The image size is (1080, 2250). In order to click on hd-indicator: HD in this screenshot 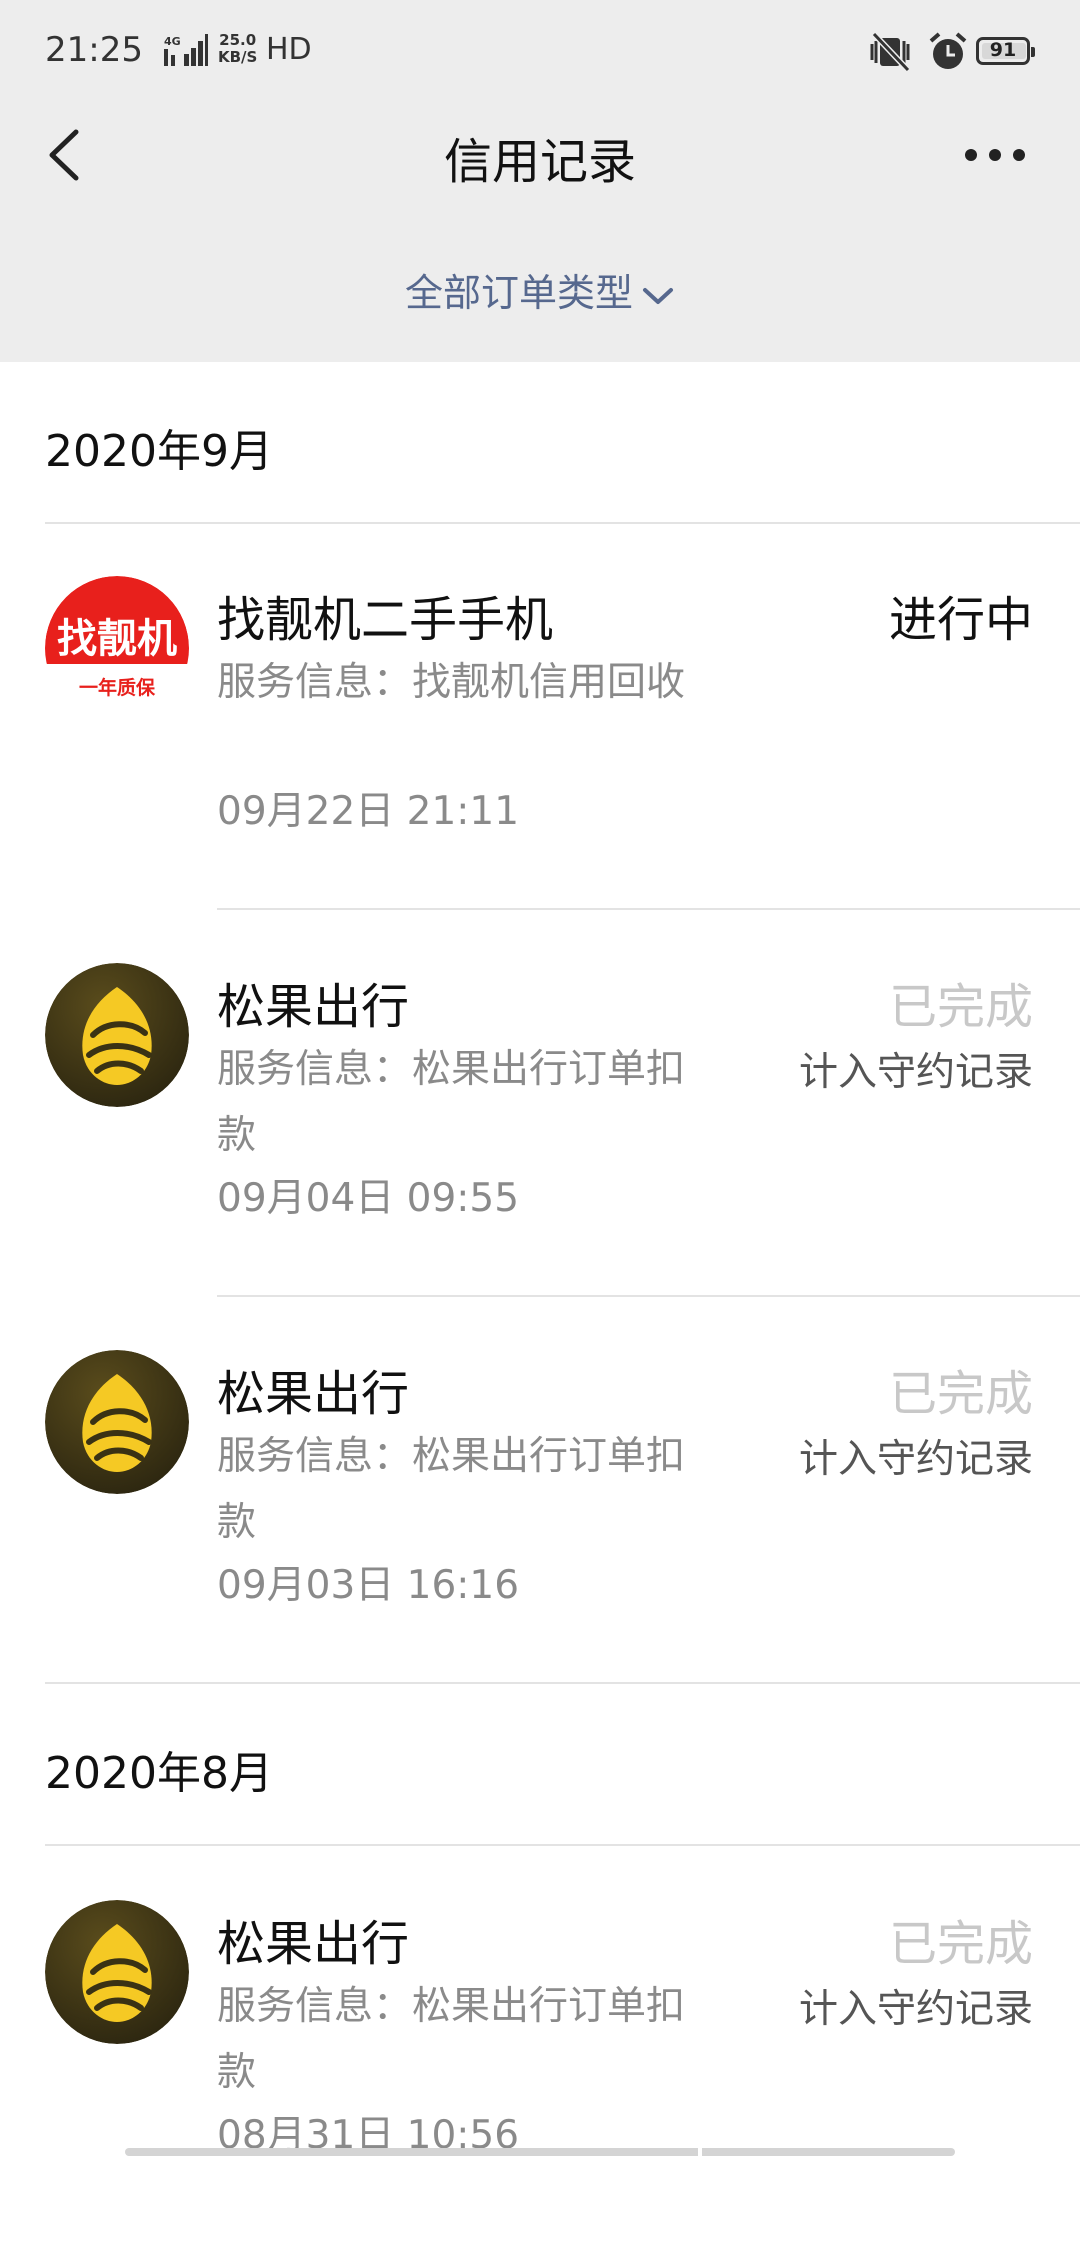, I will do `click(289, 49)`.